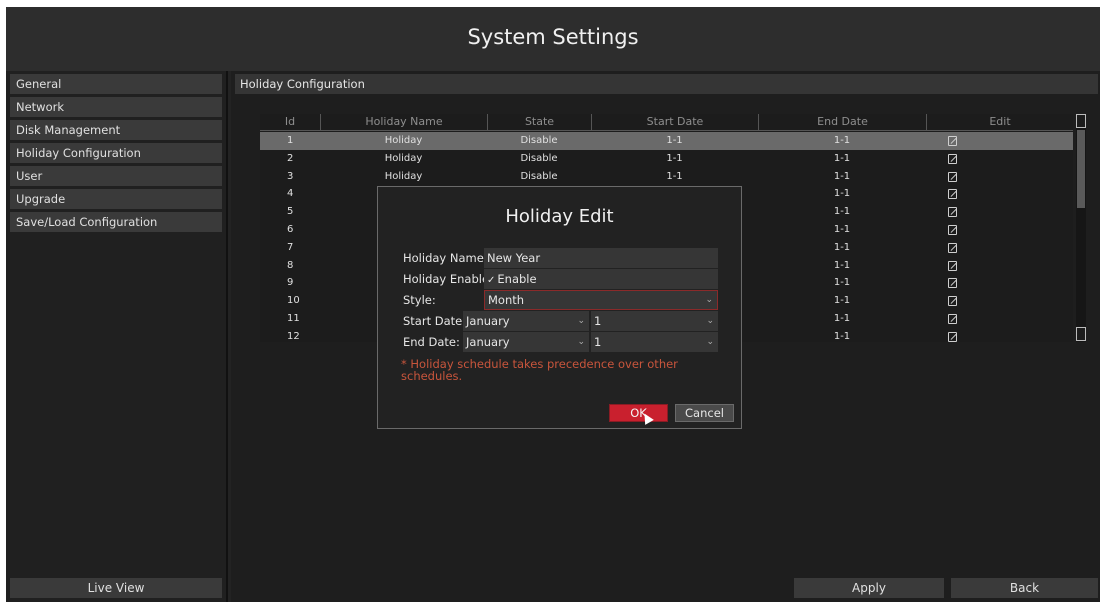 The width and height of the screenshot is (1107, 603). I want to click on cell-id: 2, so click(290, 158).